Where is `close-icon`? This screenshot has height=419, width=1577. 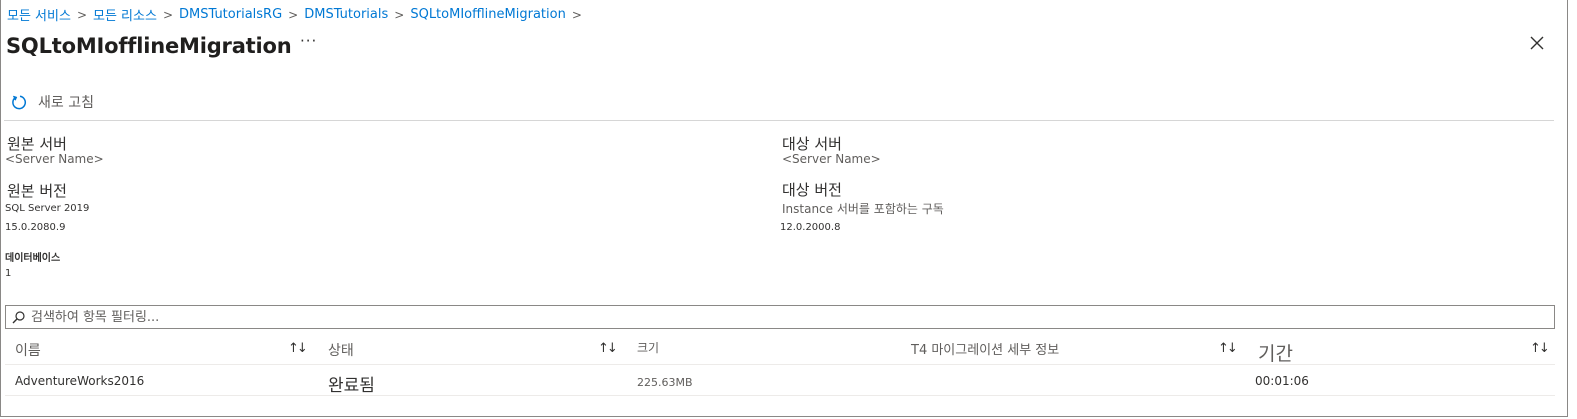 close-icon is located at coordinates (1537, 43).